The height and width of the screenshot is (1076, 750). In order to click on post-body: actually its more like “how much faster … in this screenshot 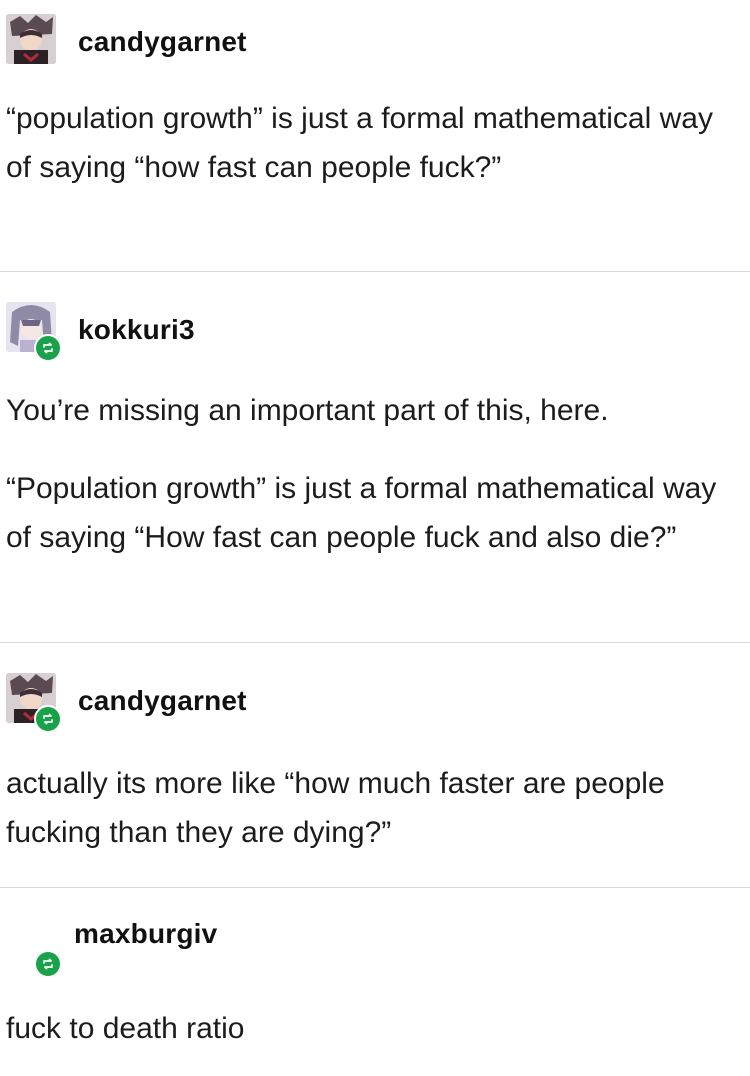, I will do `click(371, 808)`.